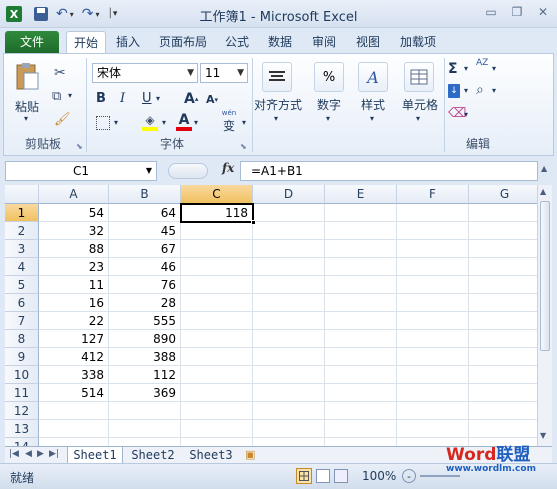 Image resolution: width=557 pixels, height=489 pixels. I want to click on cell: 88, so click(74, 249).